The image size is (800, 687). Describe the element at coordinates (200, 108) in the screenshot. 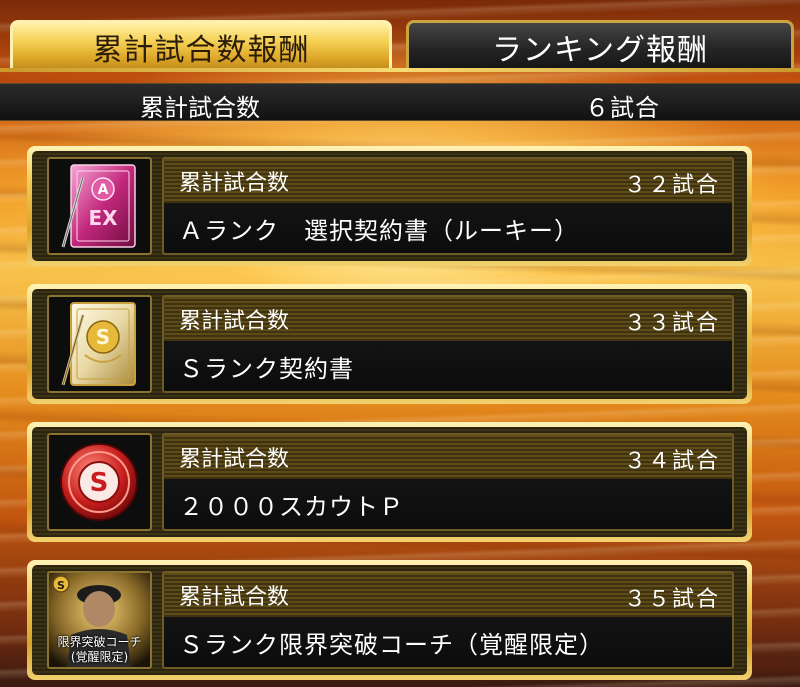

I see `summary-label: 累計試合数` at that location.